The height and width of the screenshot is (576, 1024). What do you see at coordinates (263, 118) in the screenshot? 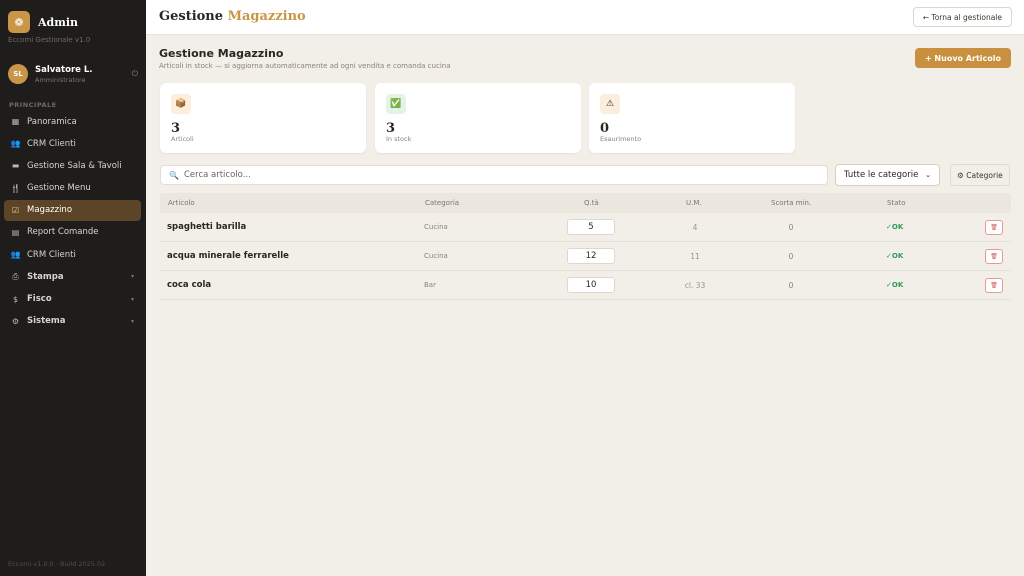
I see `stat-card-articoli: 📦 3 Articoli` at bounding box center [263, 118].